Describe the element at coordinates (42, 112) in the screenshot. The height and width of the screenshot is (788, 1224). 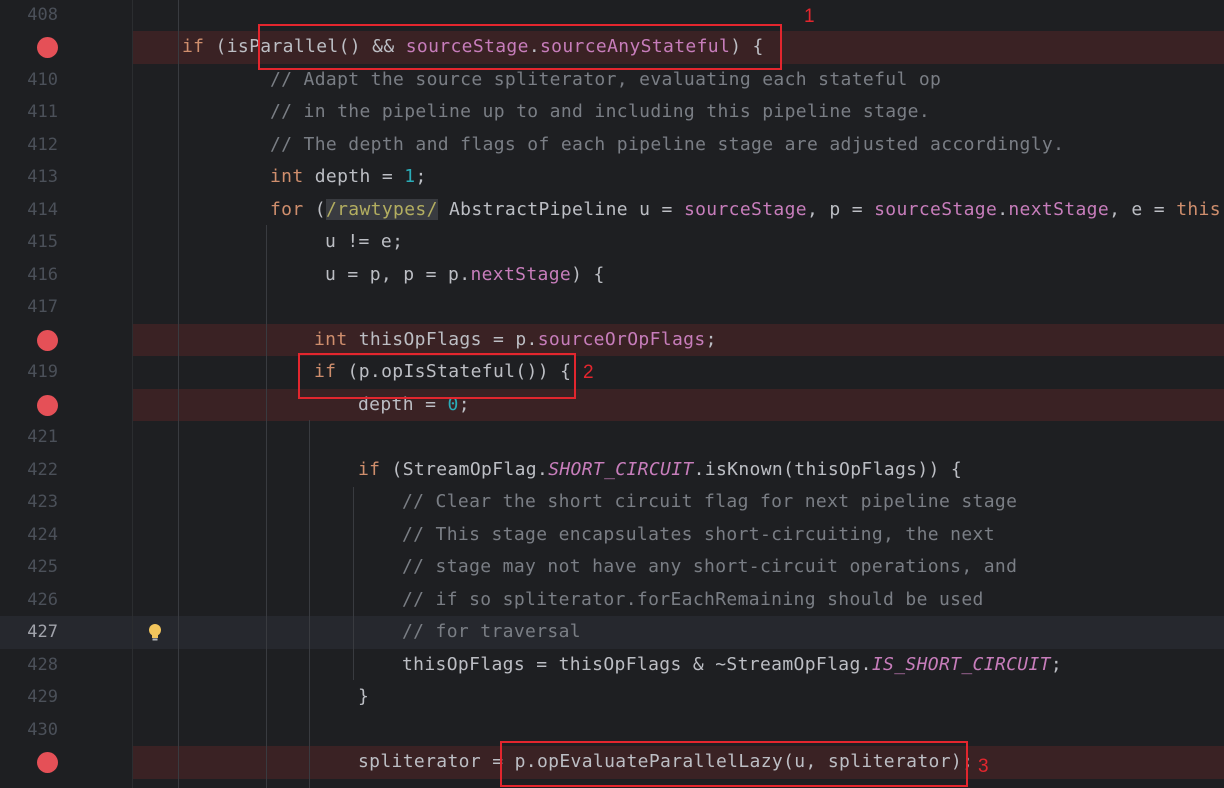
I see `line-number: 411` at that location.